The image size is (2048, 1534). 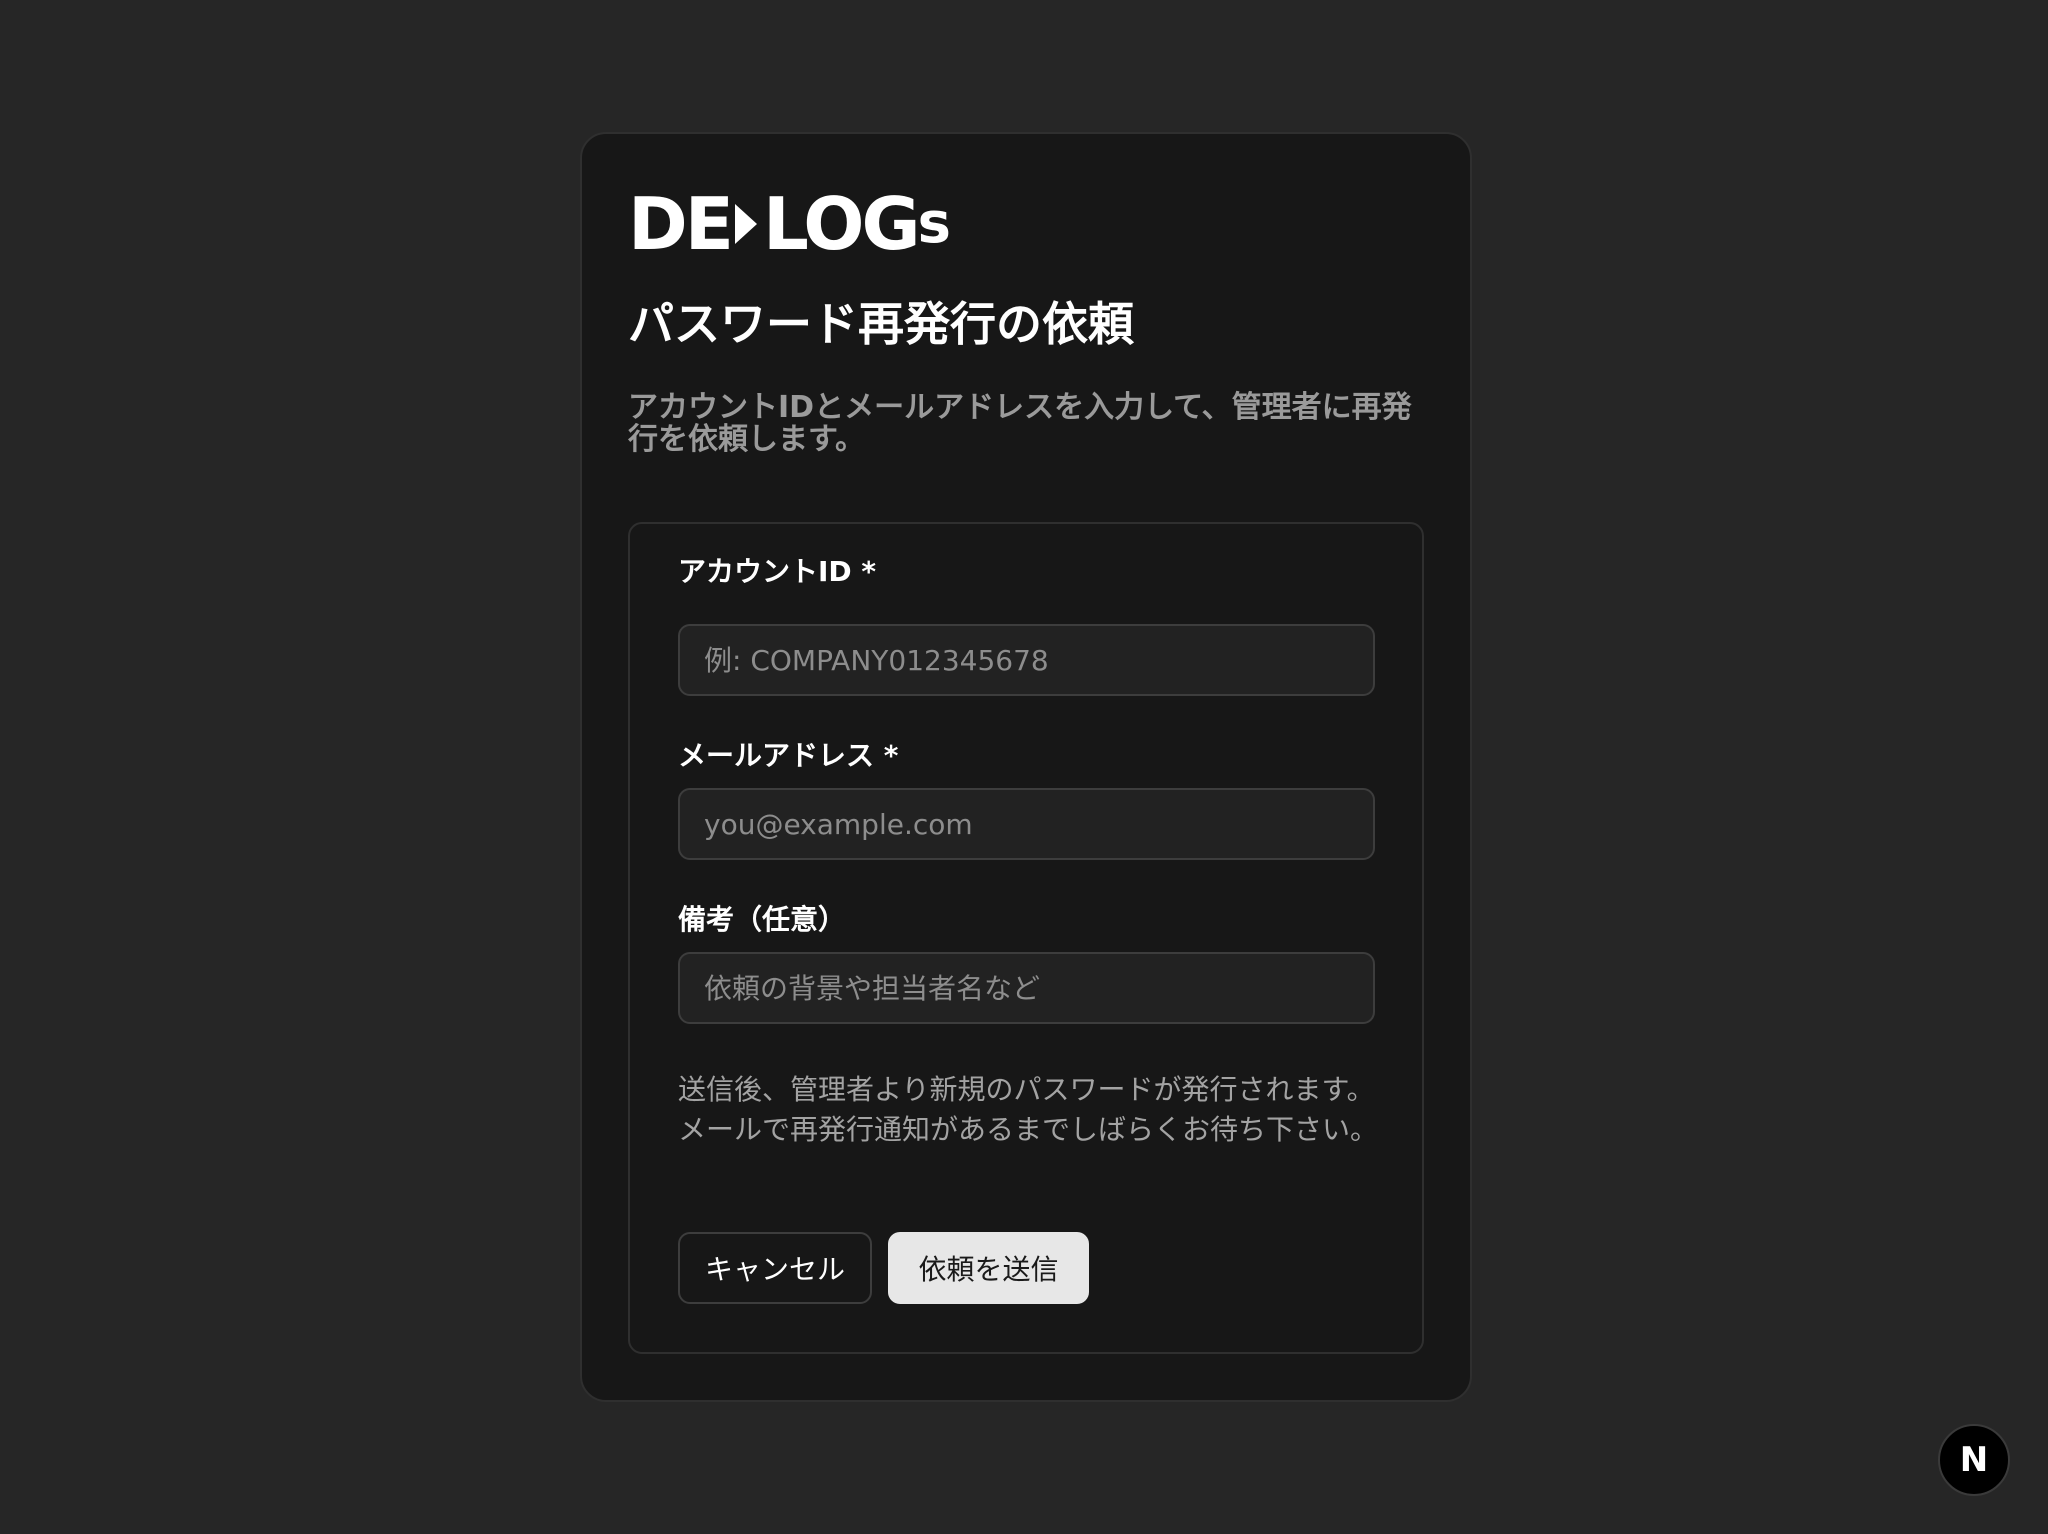 I want to click on nextjs-badge-label: N, so click(x=1974, y=1460).